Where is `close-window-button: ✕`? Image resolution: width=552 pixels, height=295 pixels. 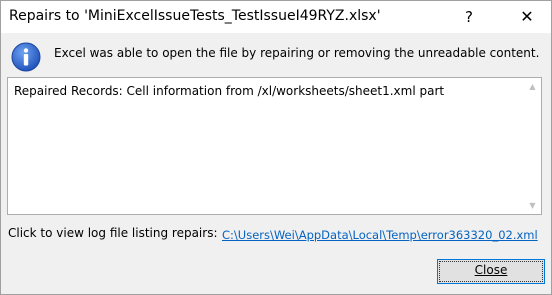
close-window-button: ✕ is located at coordinates (527, 17).